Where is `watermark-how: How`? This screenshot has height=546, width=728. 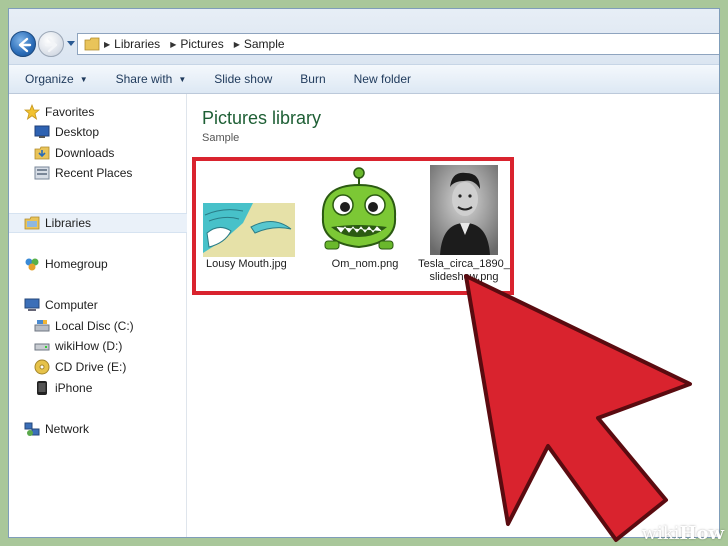 watermark-how: How is located at coordinates (701, 533).